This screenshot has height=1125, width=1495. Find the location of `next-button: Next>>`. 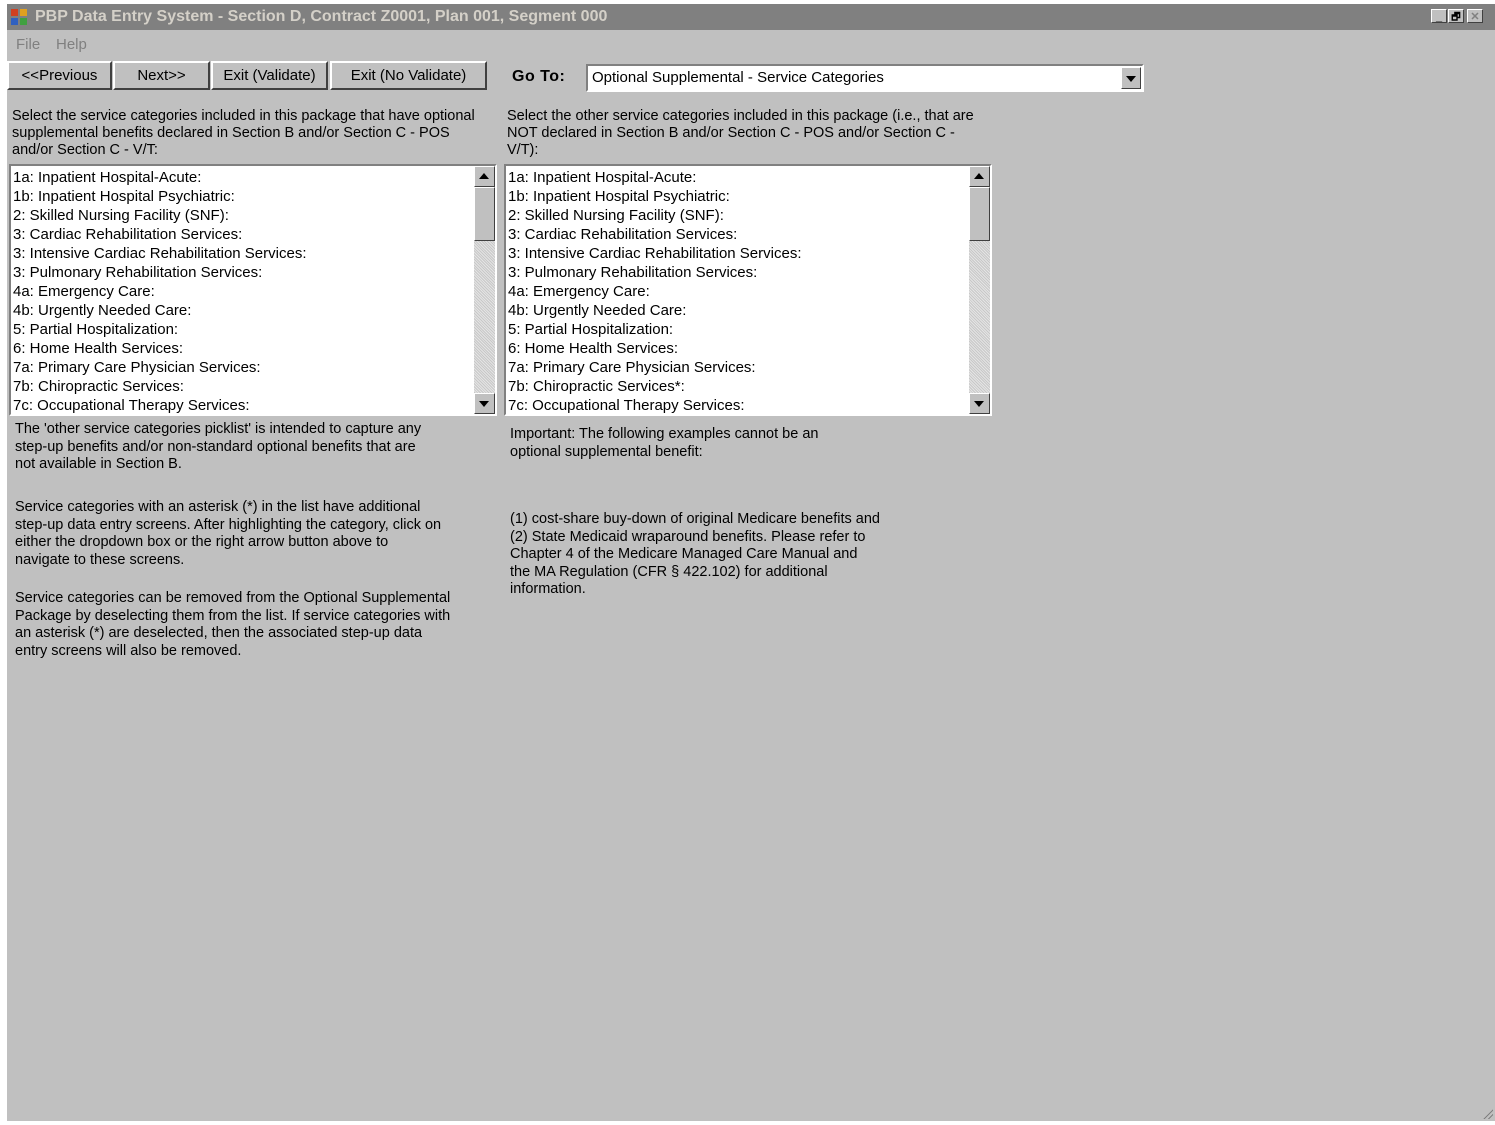

next-button: Next>> is located at coordinates (161, 75).